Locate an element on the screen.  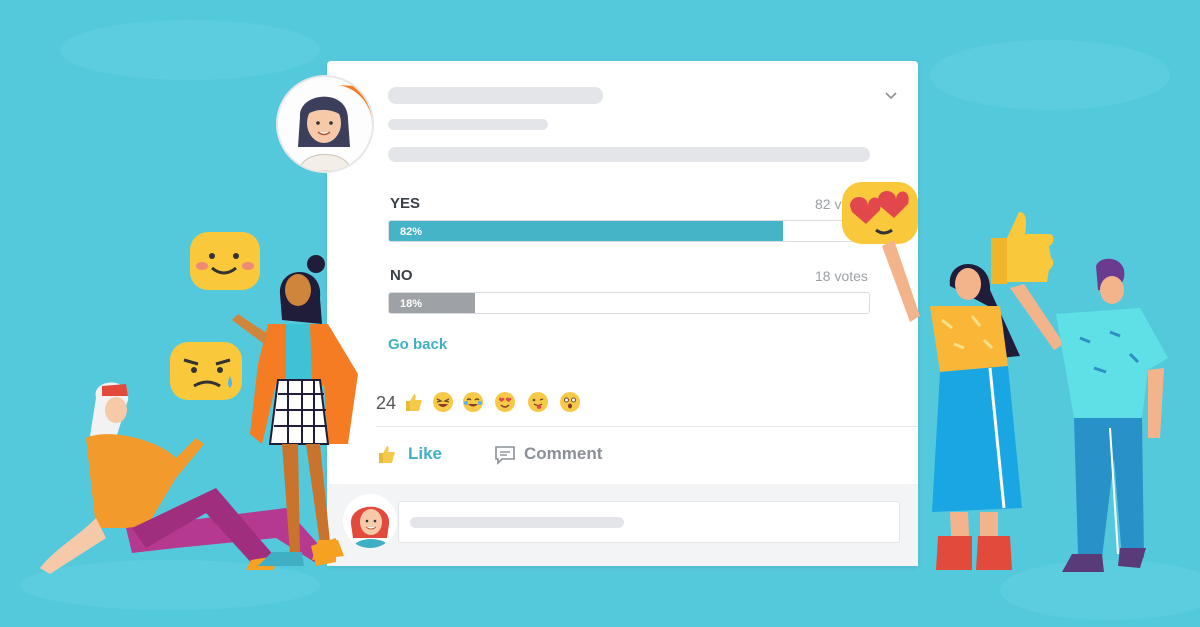
poll-option-votes-no: 18 votes is located at coordinates (841, 276).